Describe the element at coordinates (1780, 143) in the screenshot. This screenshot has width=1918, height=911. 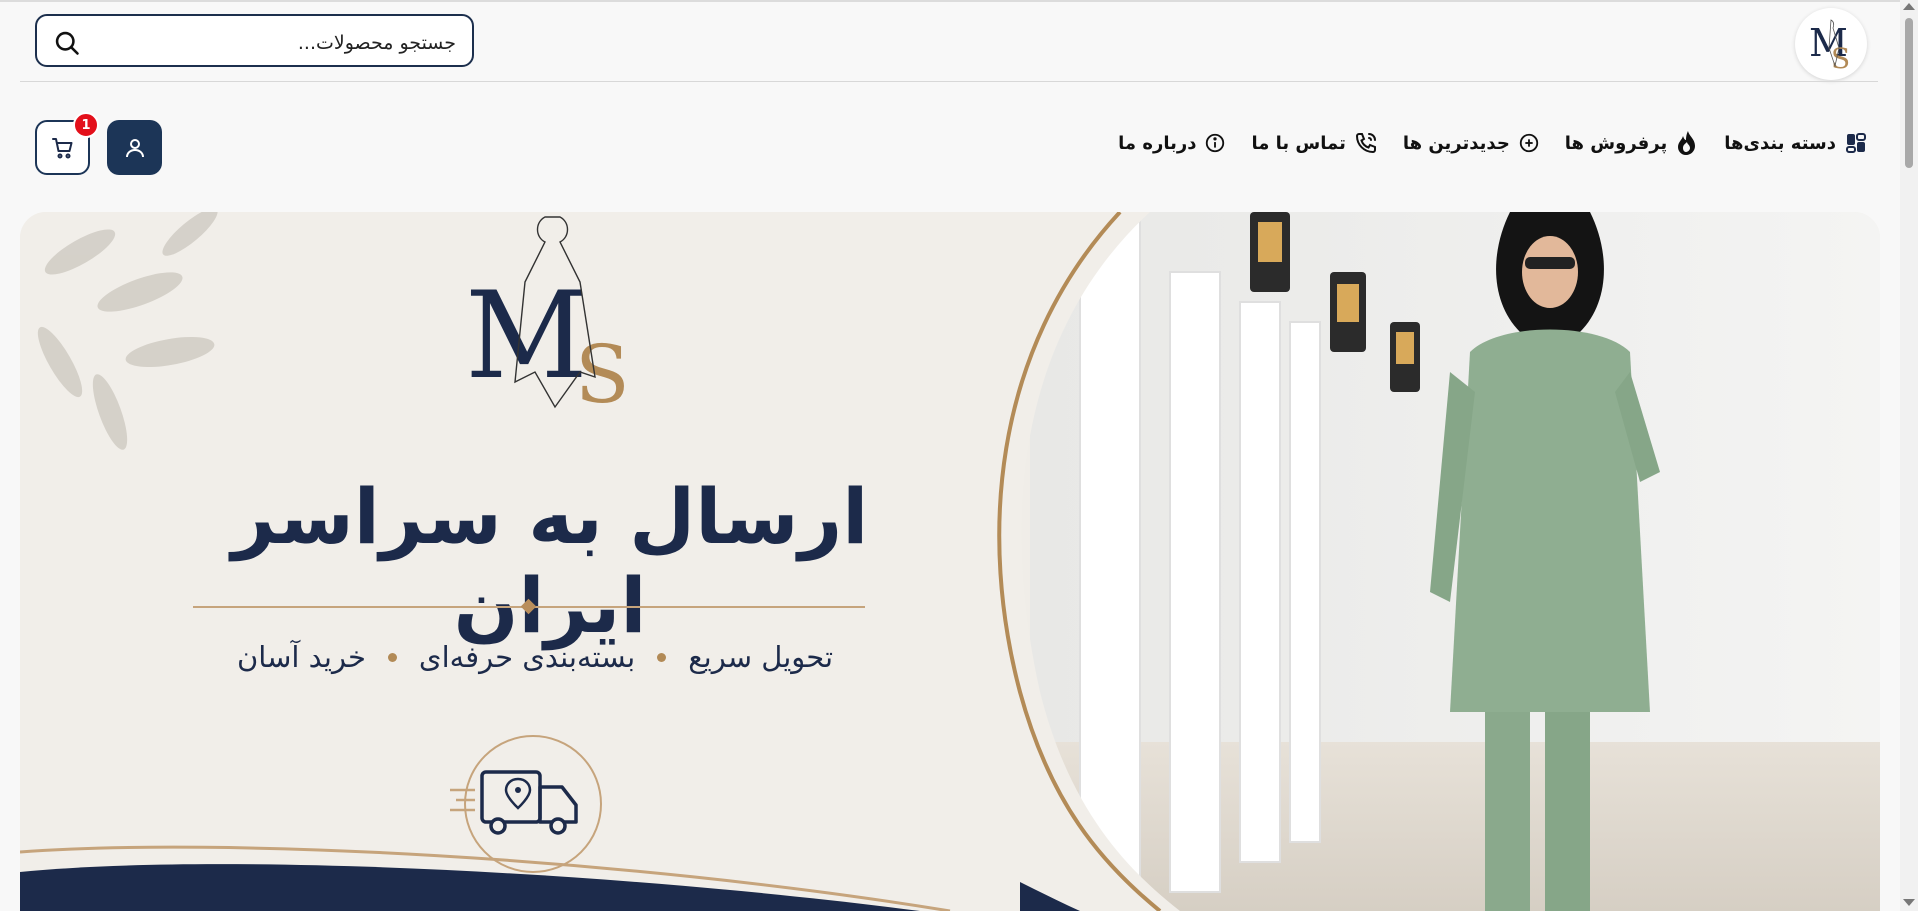
I see `nav-item-label: دسته بندی‌ها` at that location.